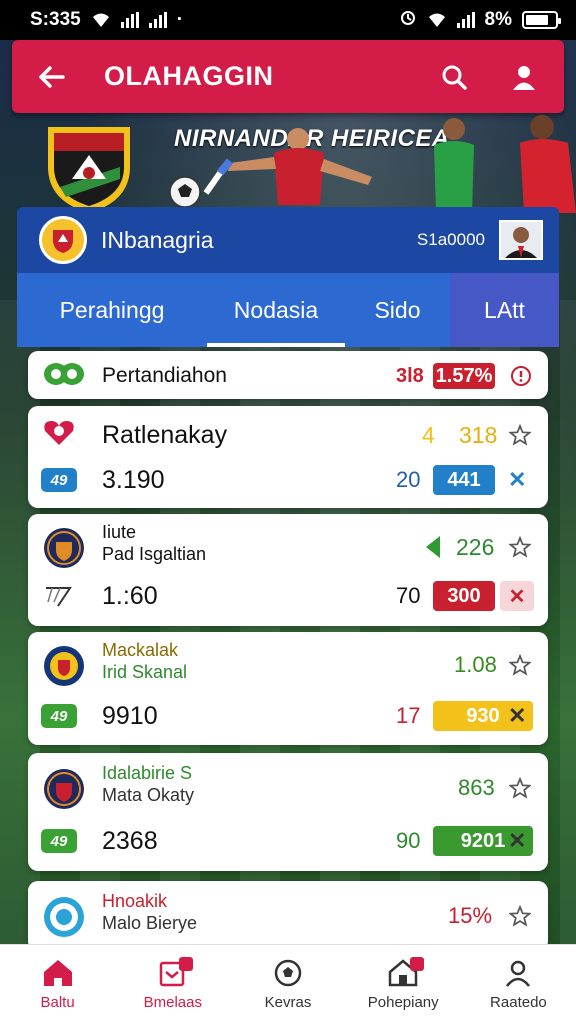 The height and width of the screenshot is (1024, 576). What do you see at coordinates (428, 434) in the screenshot?
I see `match-score: 4` at bounding box center [428, 434].